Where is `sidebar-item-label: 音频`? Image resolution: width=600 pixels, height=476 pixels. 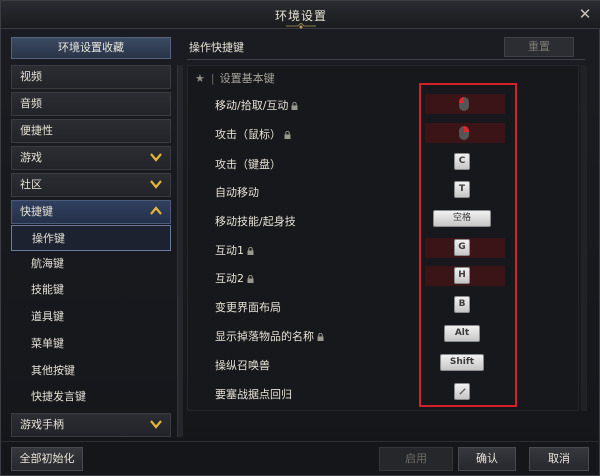
sidebar-item-label: 音频 is located at coordinates (31, 103).